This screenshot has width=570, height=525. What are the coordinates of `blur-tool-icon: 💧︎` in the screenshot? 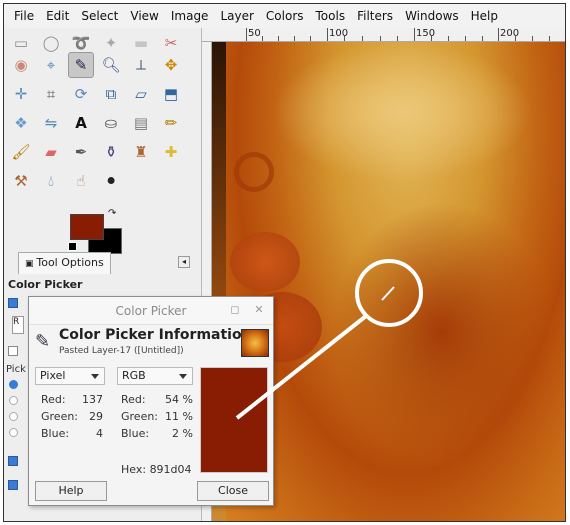 It's located at (51, 181).